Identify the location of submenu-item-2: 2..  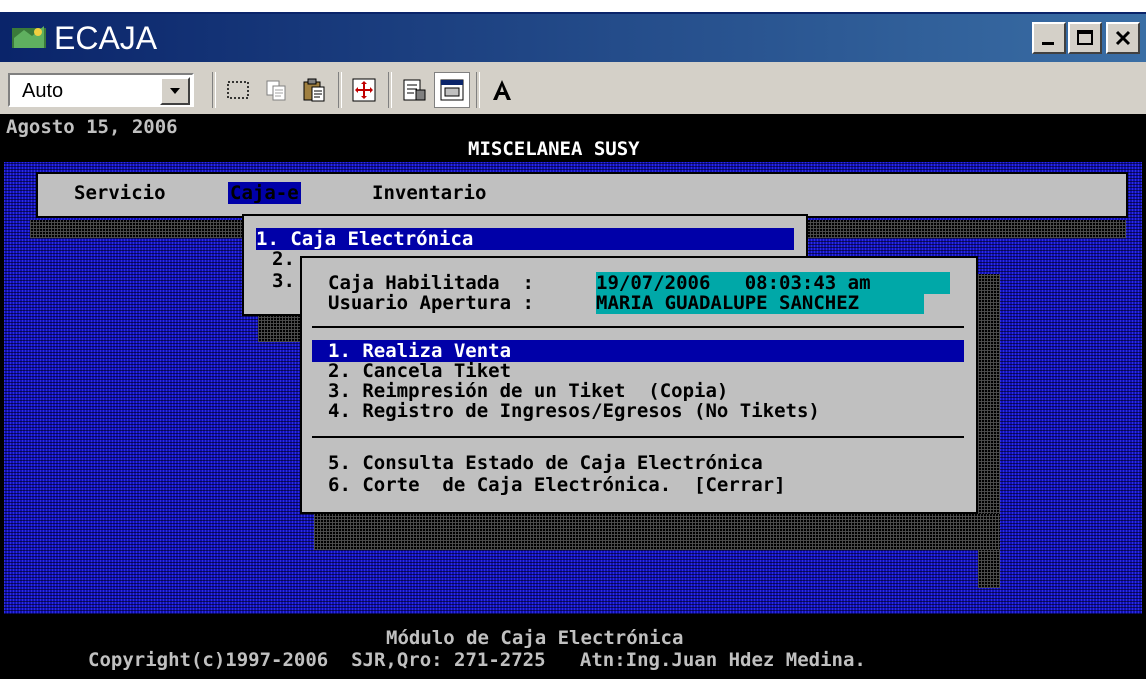
(283, 259).